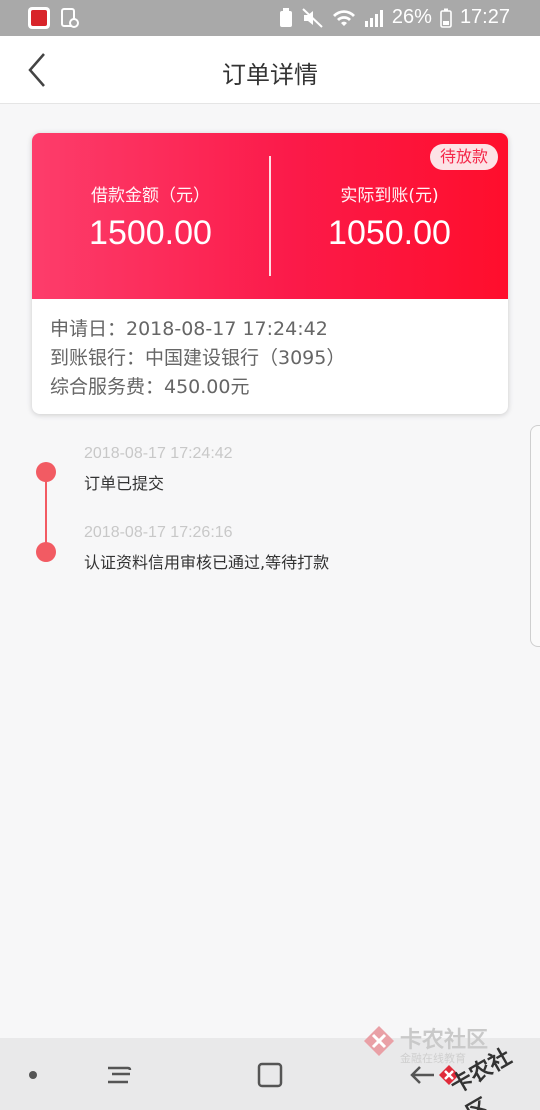  What do you see at coordinates (46, 512) in the screenshot?
I see `timeline-connector` at bounding box center [46, 512].